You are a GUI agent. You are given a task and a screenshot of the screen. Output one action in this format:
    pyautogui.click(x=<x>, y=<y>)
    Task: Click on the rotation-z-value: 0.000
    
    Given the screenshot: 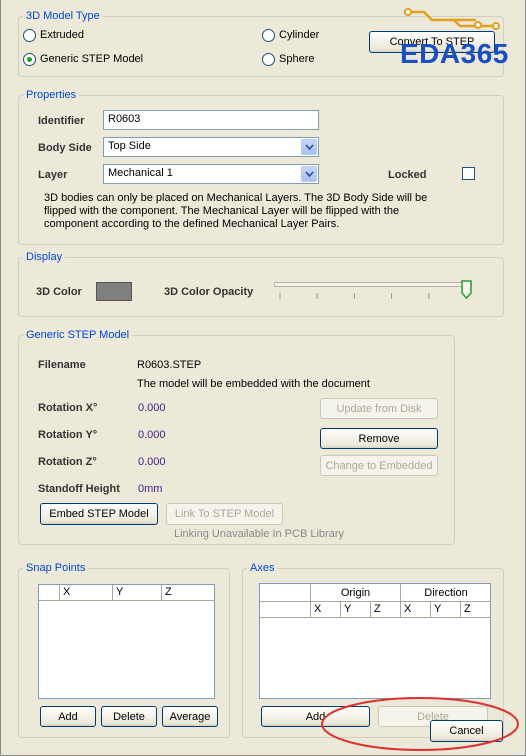 What is the action you would take?
    pyautogui.click(x=152, y=462)
    